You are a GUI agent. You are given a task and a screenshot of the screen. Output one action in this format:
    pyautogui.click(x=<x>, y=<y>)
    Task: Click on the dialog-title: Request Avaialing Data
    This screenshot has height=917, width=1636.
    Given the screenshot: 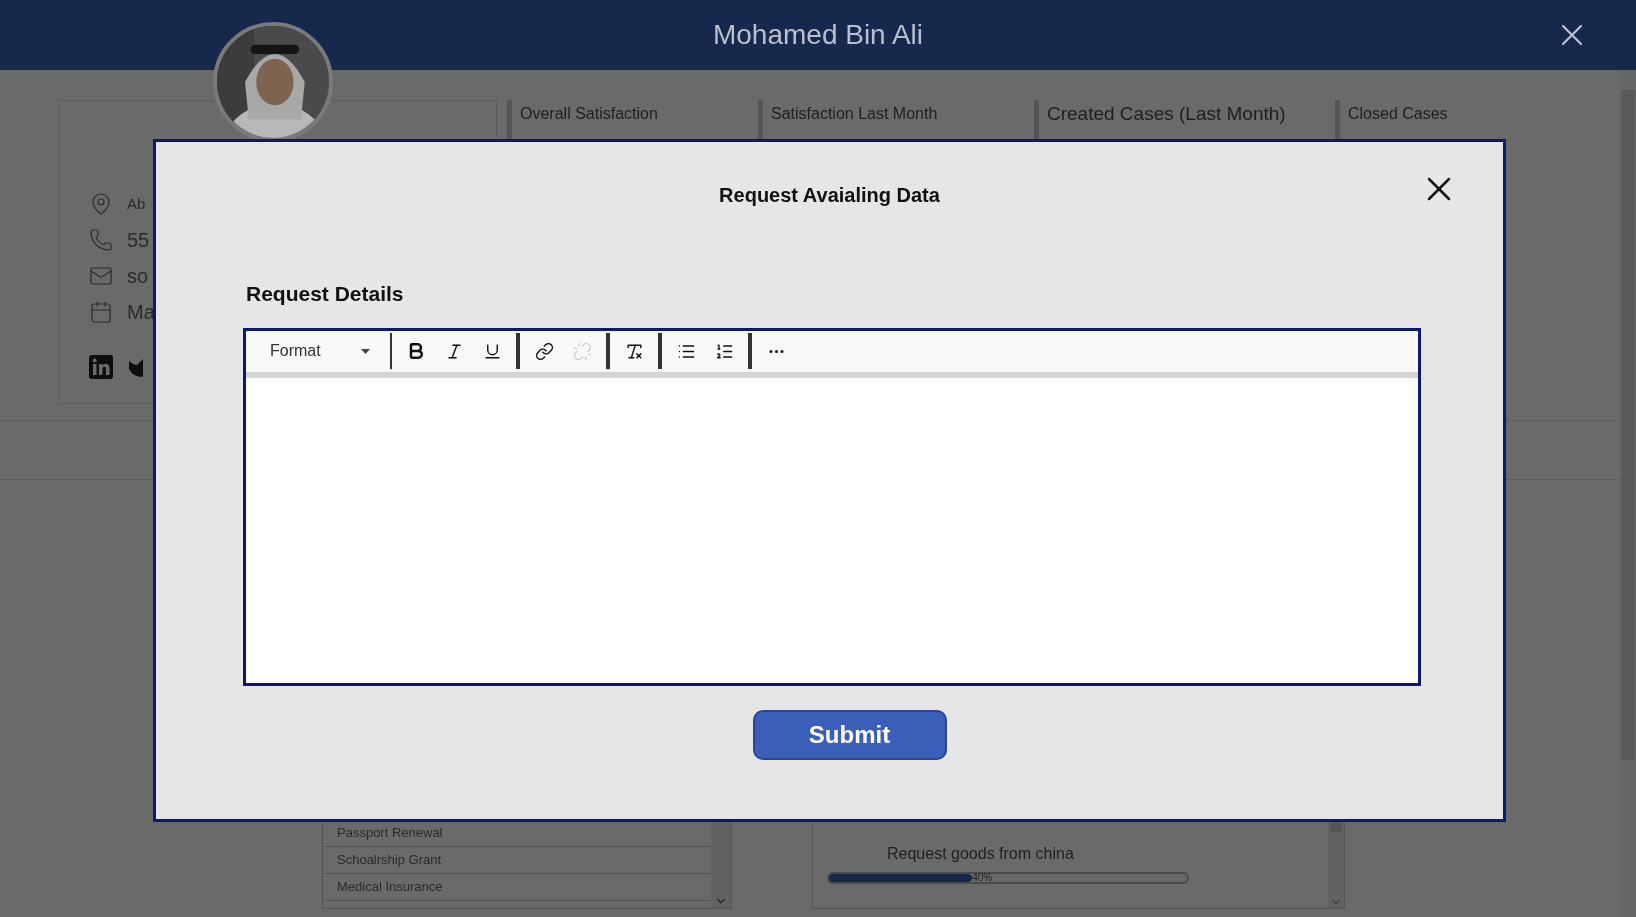 What is the action you would take?
    pyautogui.click(x=829, y=195)
    